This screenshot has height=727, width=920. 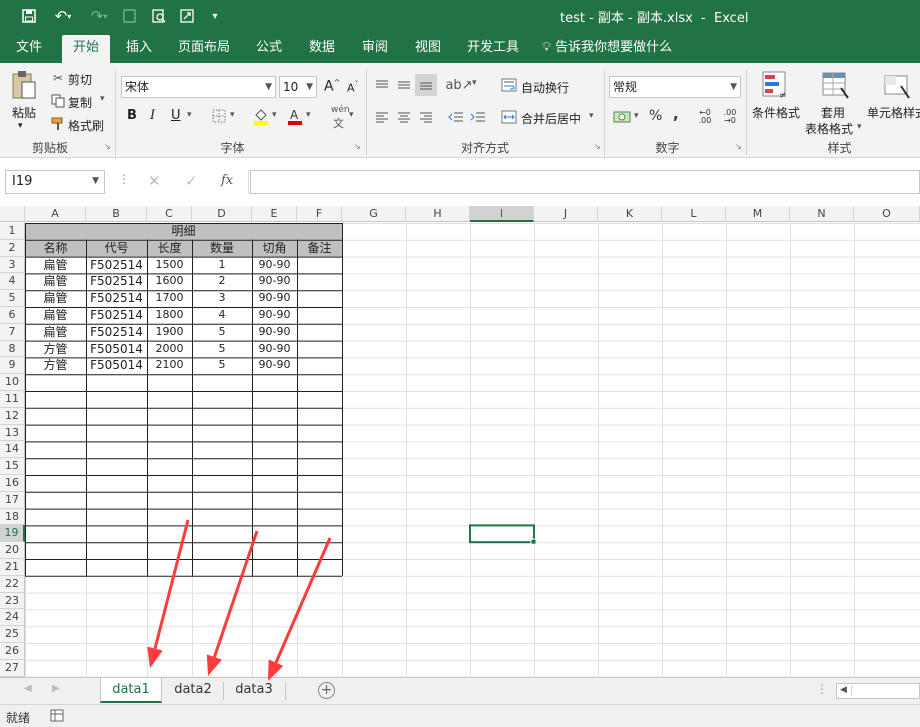 What do you see at coordinates (822, 689) in the screenshot?
I see `split-handle-icon: ⋮` at bounding box center [822, 689].